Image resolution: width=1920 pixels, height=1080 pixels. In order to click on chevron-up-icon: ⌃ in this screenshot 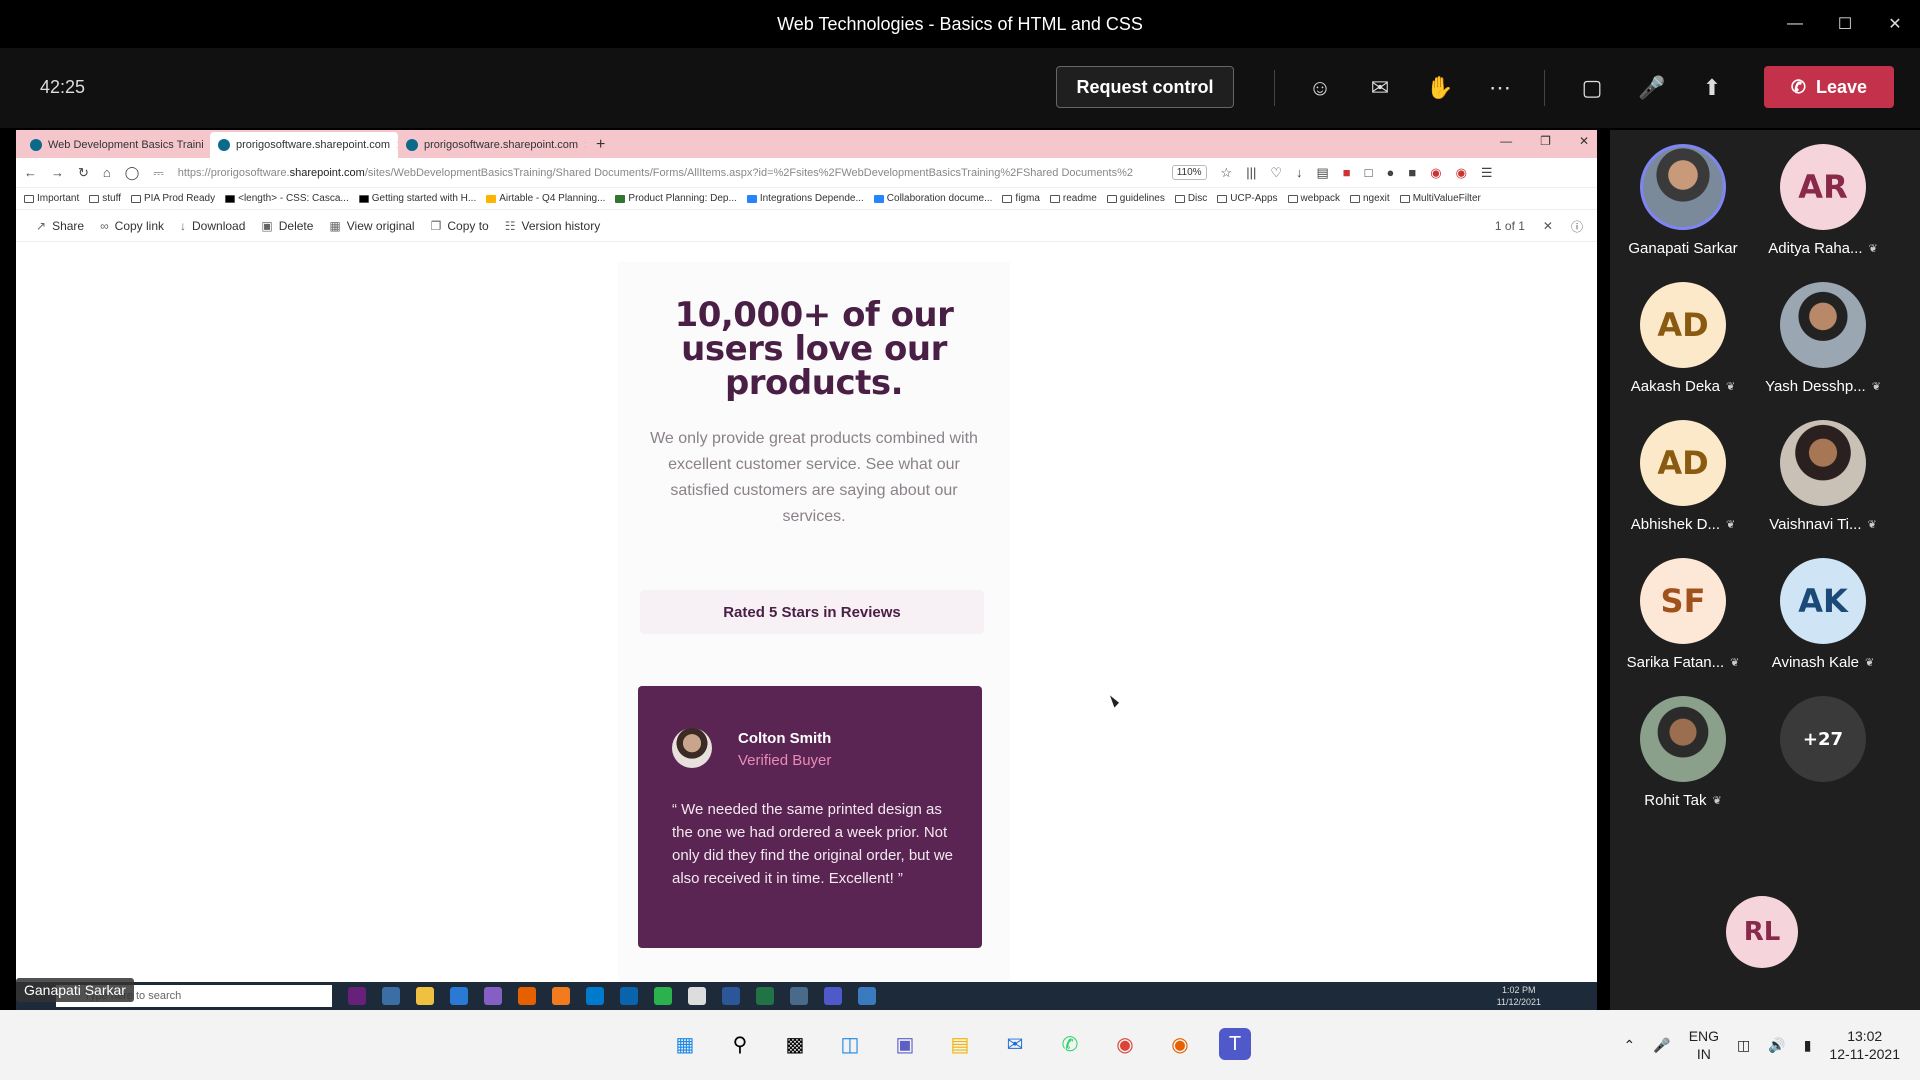, I will do `click(1630, 1045)`.